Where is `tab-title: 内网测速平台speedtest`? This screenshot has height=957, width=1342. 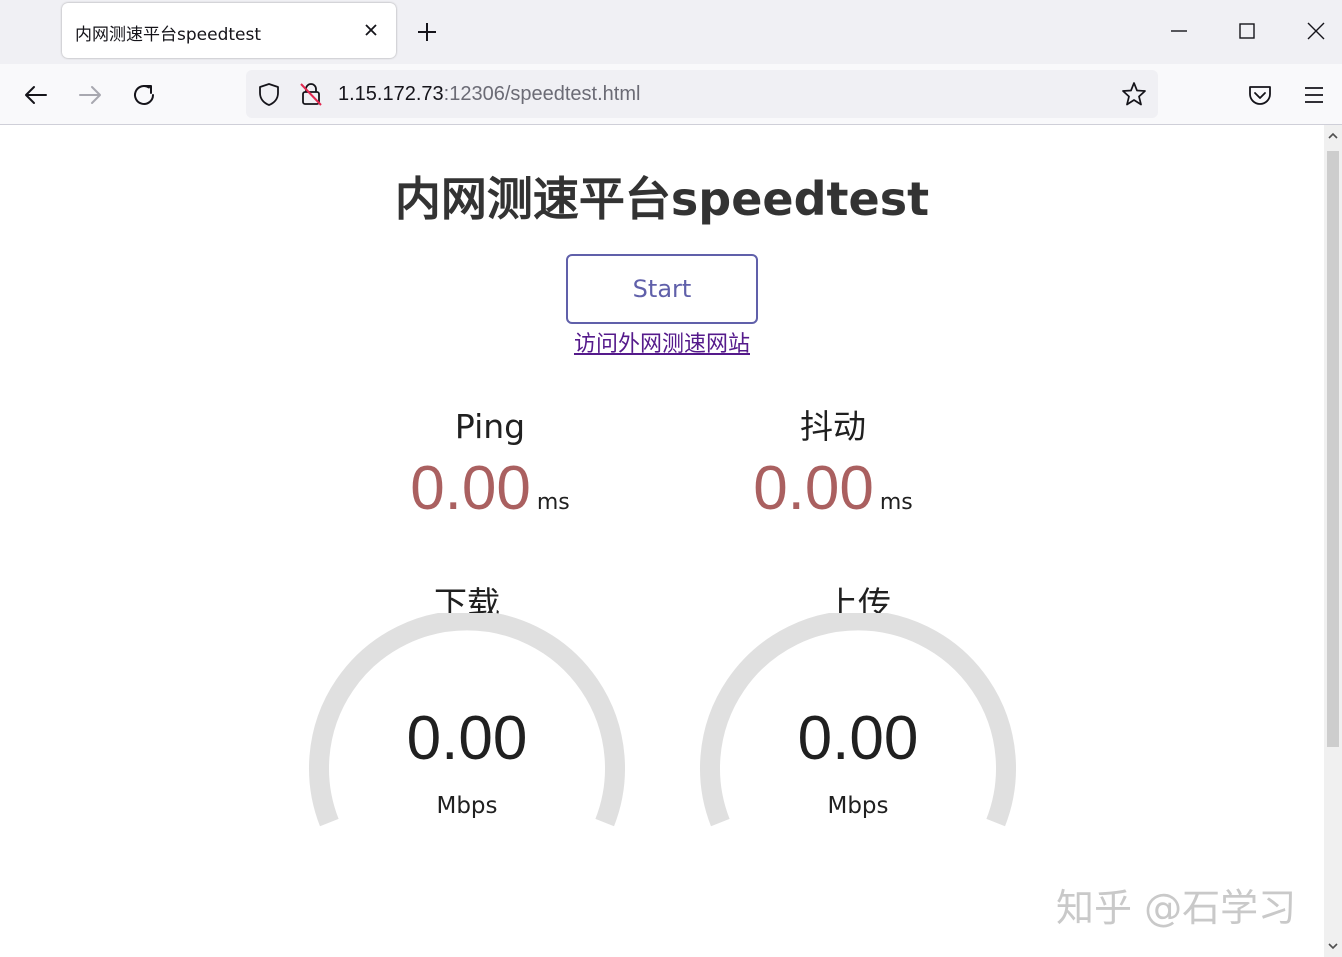 tab-title: 内网测速平台speedtest is located at coordinates (168, 35).